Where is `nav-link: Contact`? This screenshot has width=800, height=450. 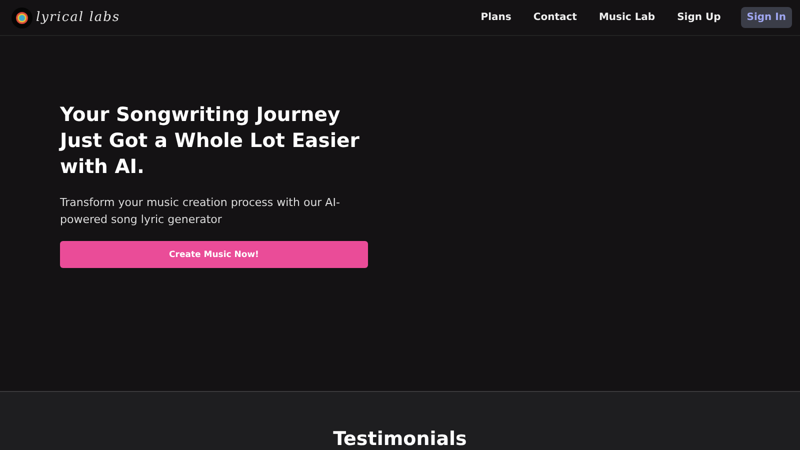
nav-link: Contact is located at coordinates (555, 17).